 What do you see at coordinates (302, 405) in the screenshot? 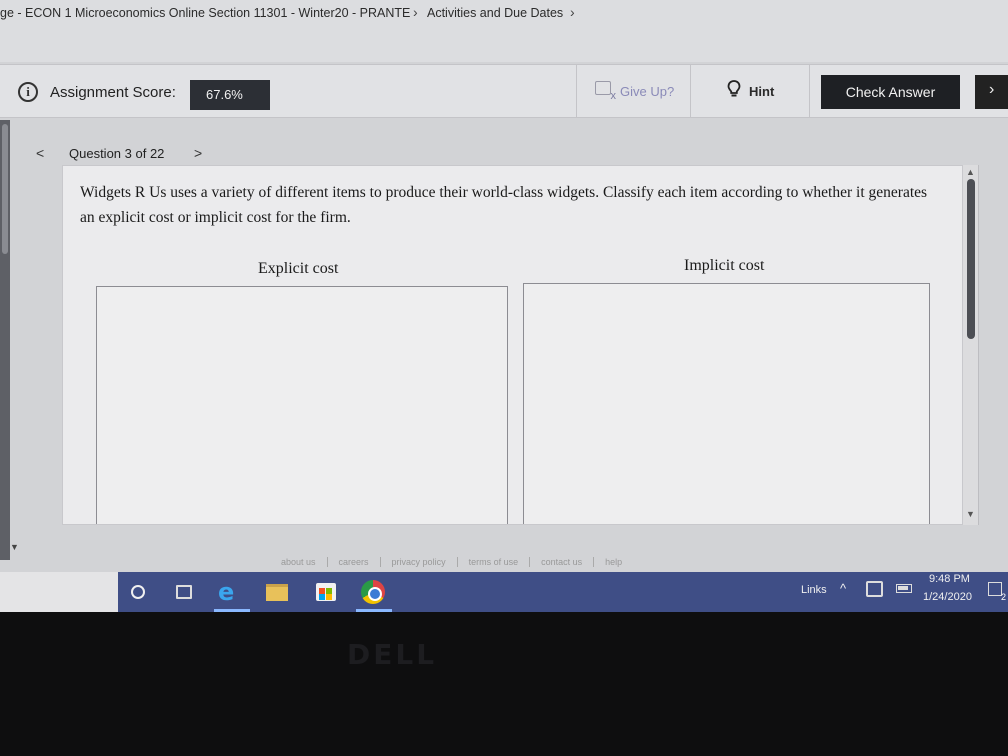
I see `explicit-cost-dropzone` at bounding box center [302, 405].